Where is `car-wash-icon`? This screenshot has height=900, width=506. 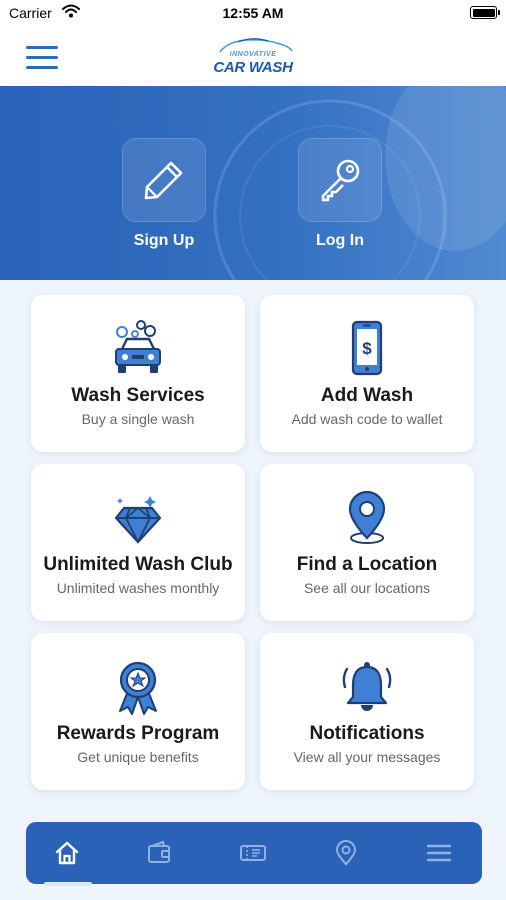
car-wash-icon is located at coordinates (138, 346).